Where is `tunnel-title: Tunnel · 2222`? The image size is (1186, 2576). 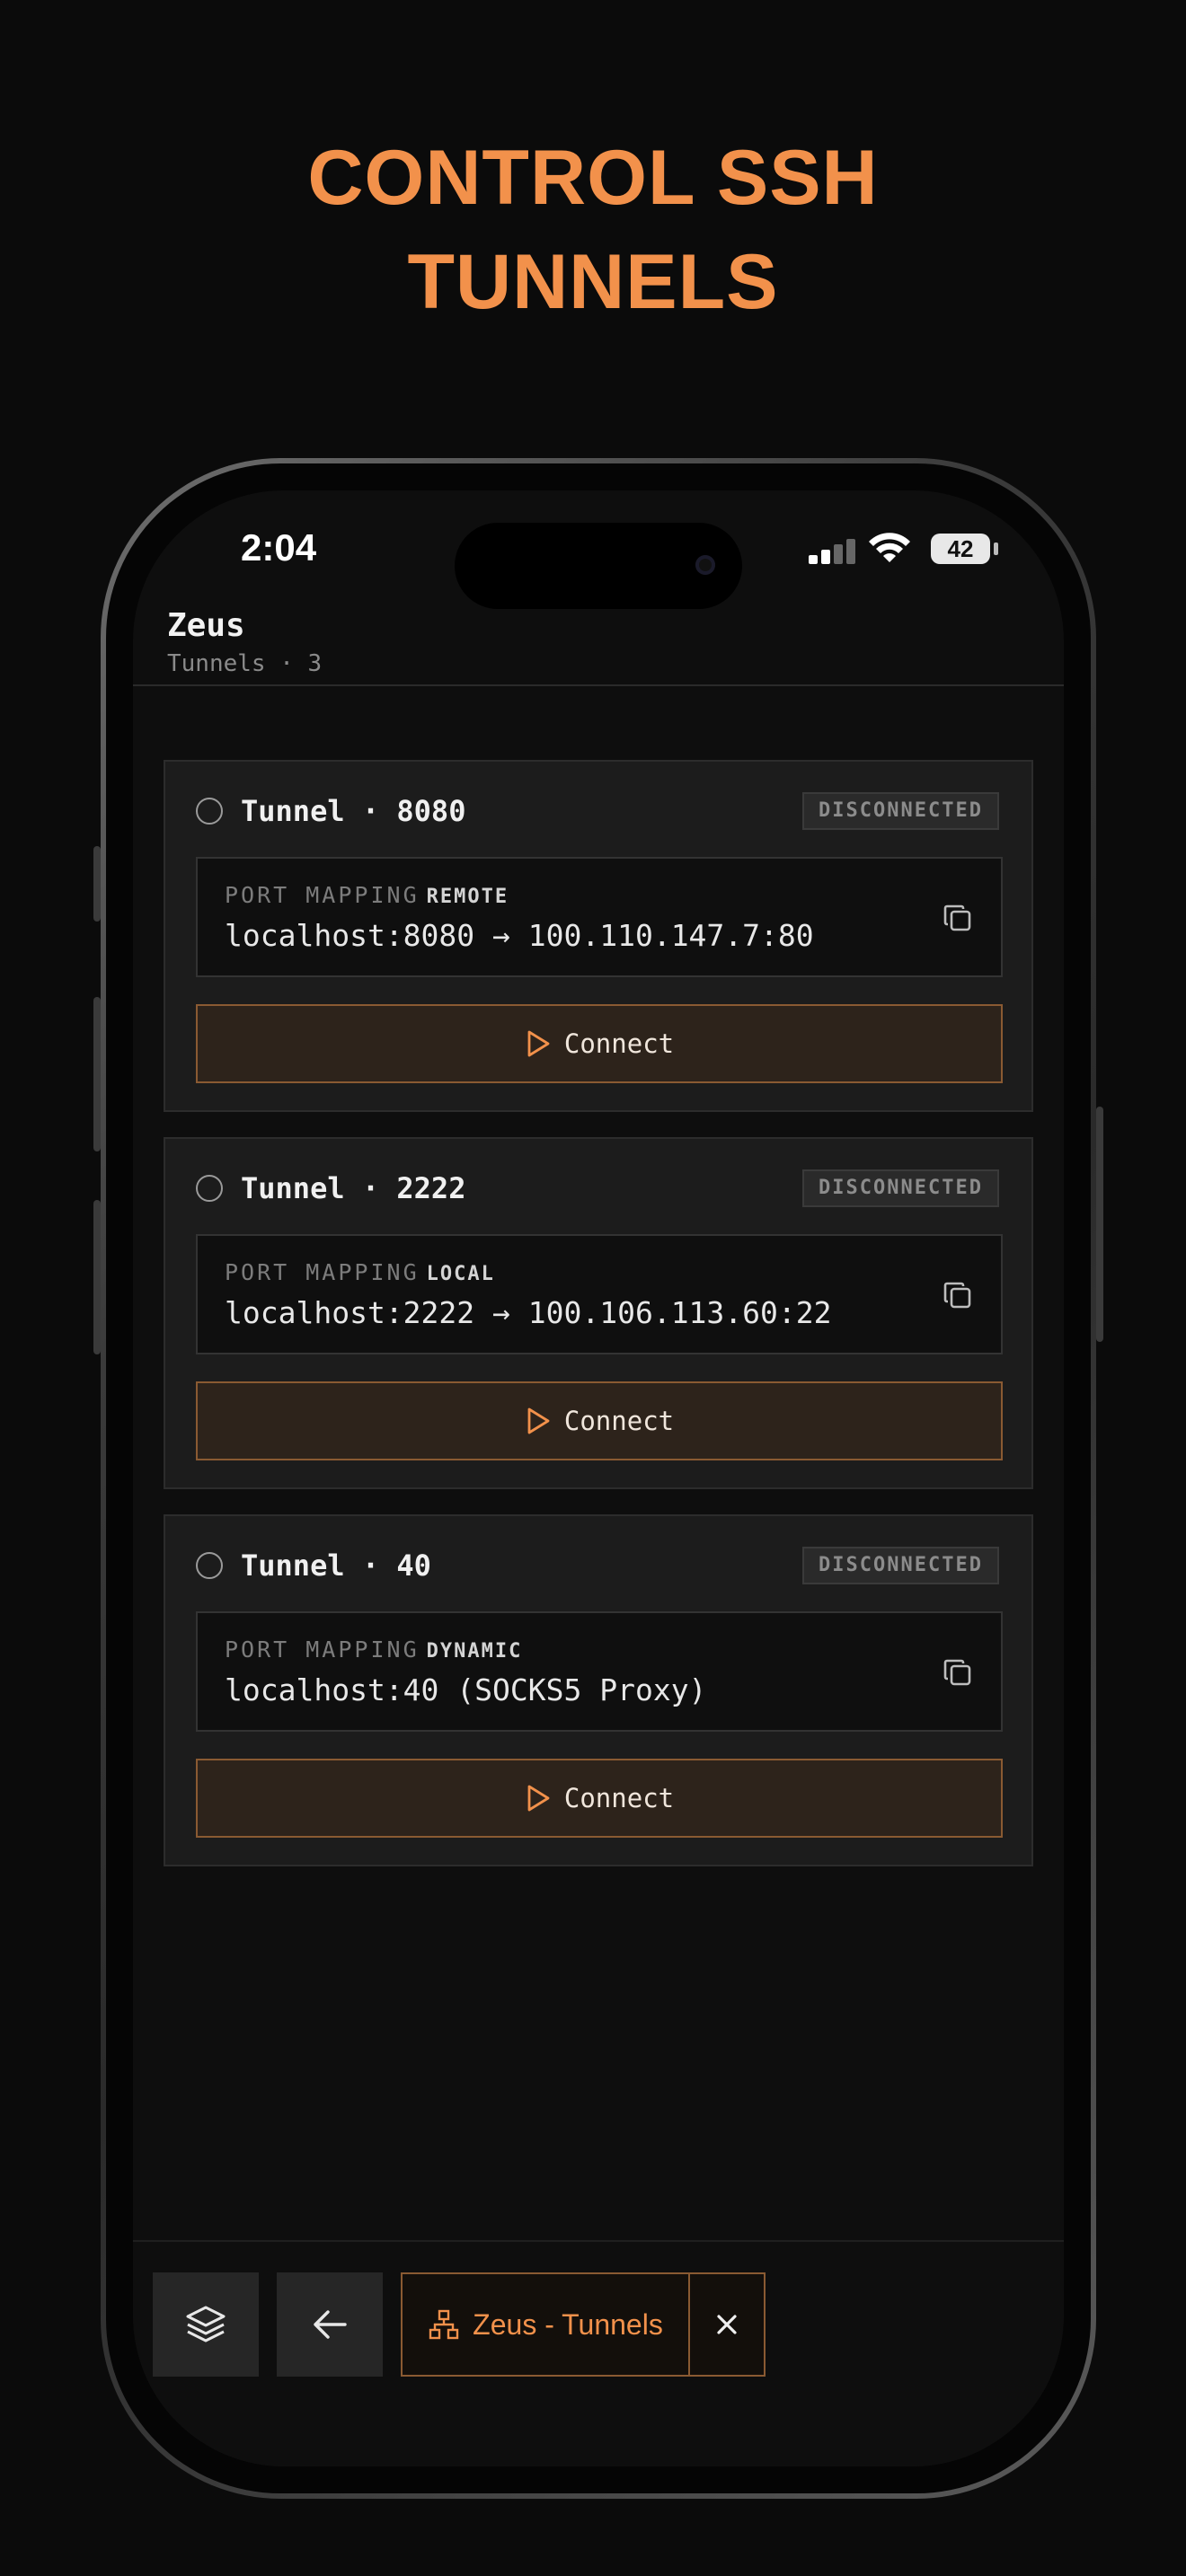 tunnel-title: Tunnel · 2222 is located at coordinates (353, 1188).